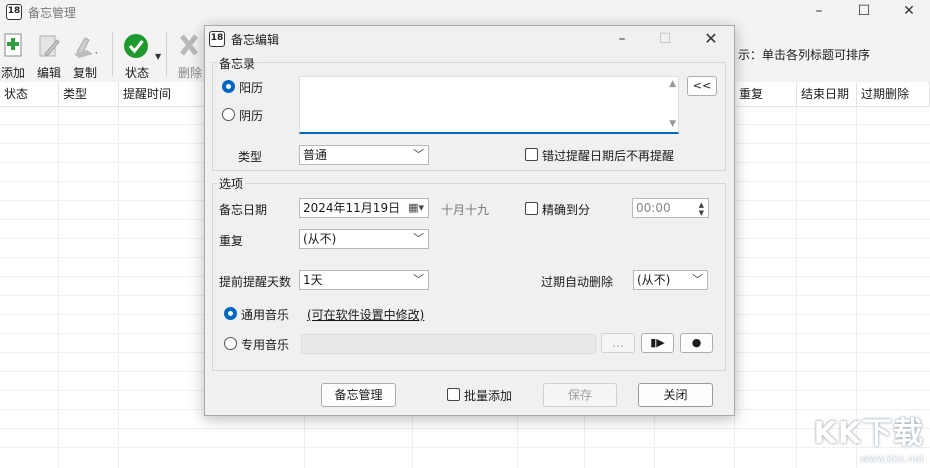  What do you see at coordinates (416, 208) in the screenshot?
I see `calendar-dropdown-icon: ▦▾` at bounding box center [416, 208].